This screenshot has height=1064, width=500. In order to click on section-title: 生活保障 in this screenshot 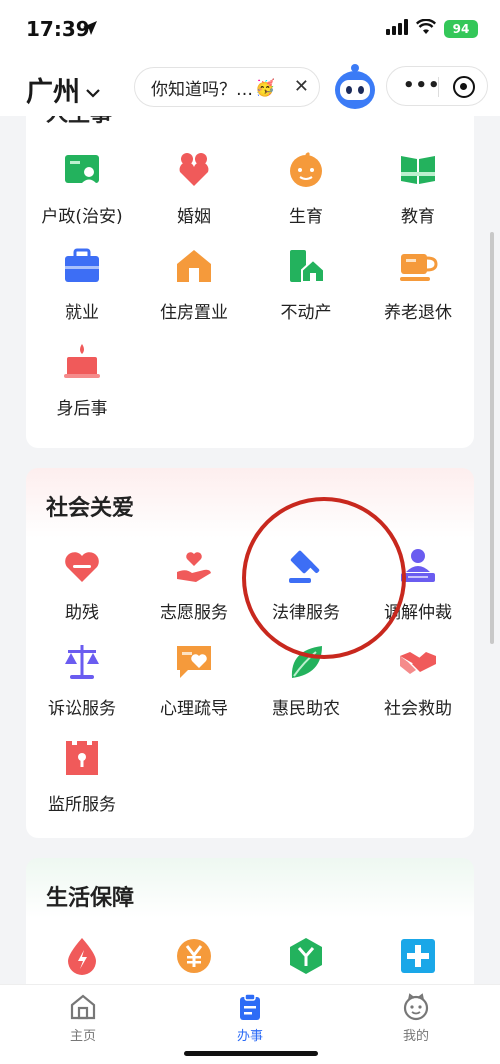, I will do `click(90, 898)`.